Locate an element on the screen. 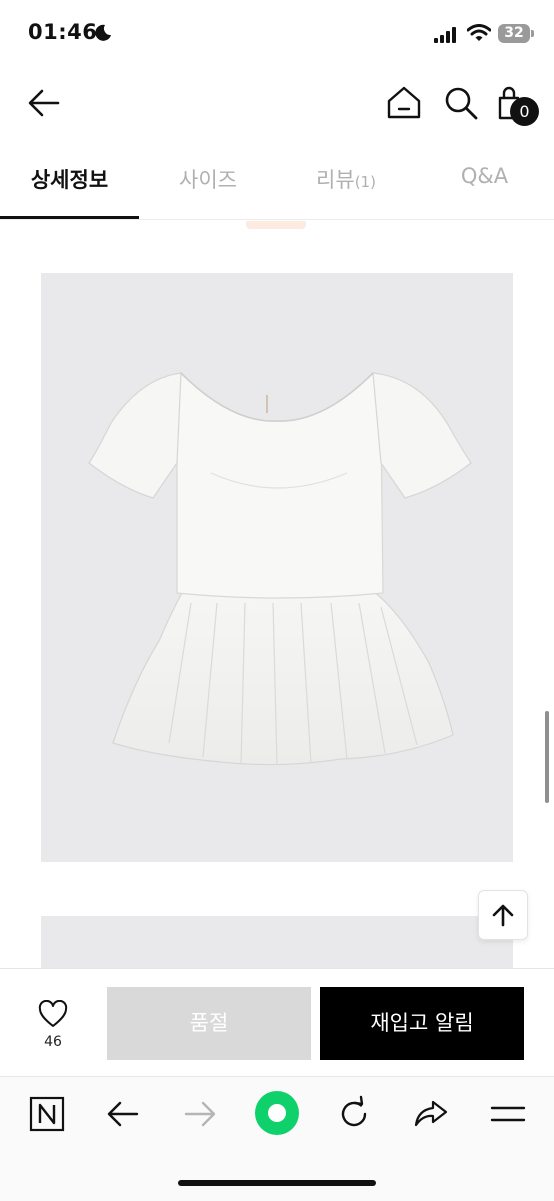 Image resolution: width=554 pixels, height=1201 pixels. cart-count-badge: 0 is located at coordinates (524, 111).